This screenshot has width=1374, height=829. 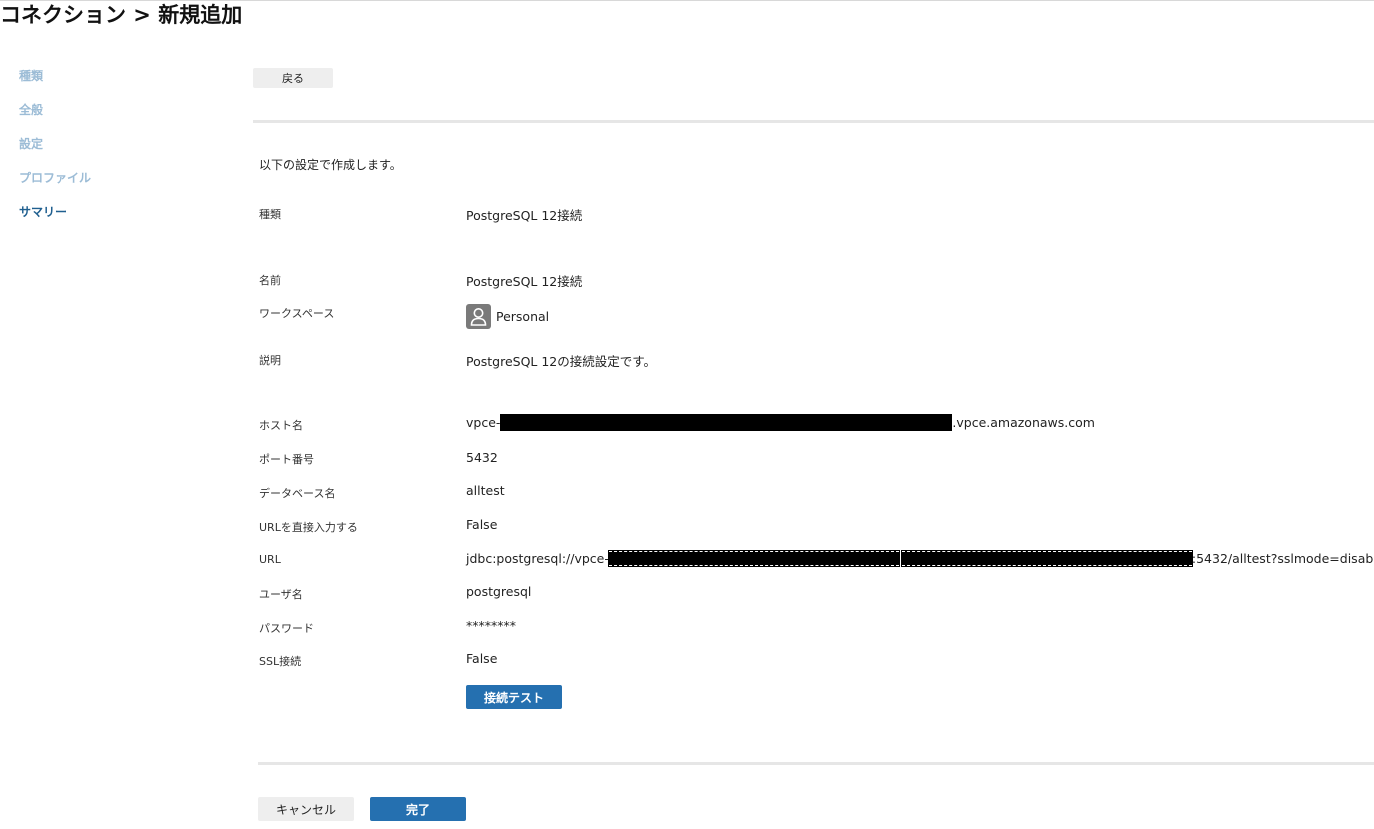 I want to click on port-label: ポート番号, so click(x=286, y=459).